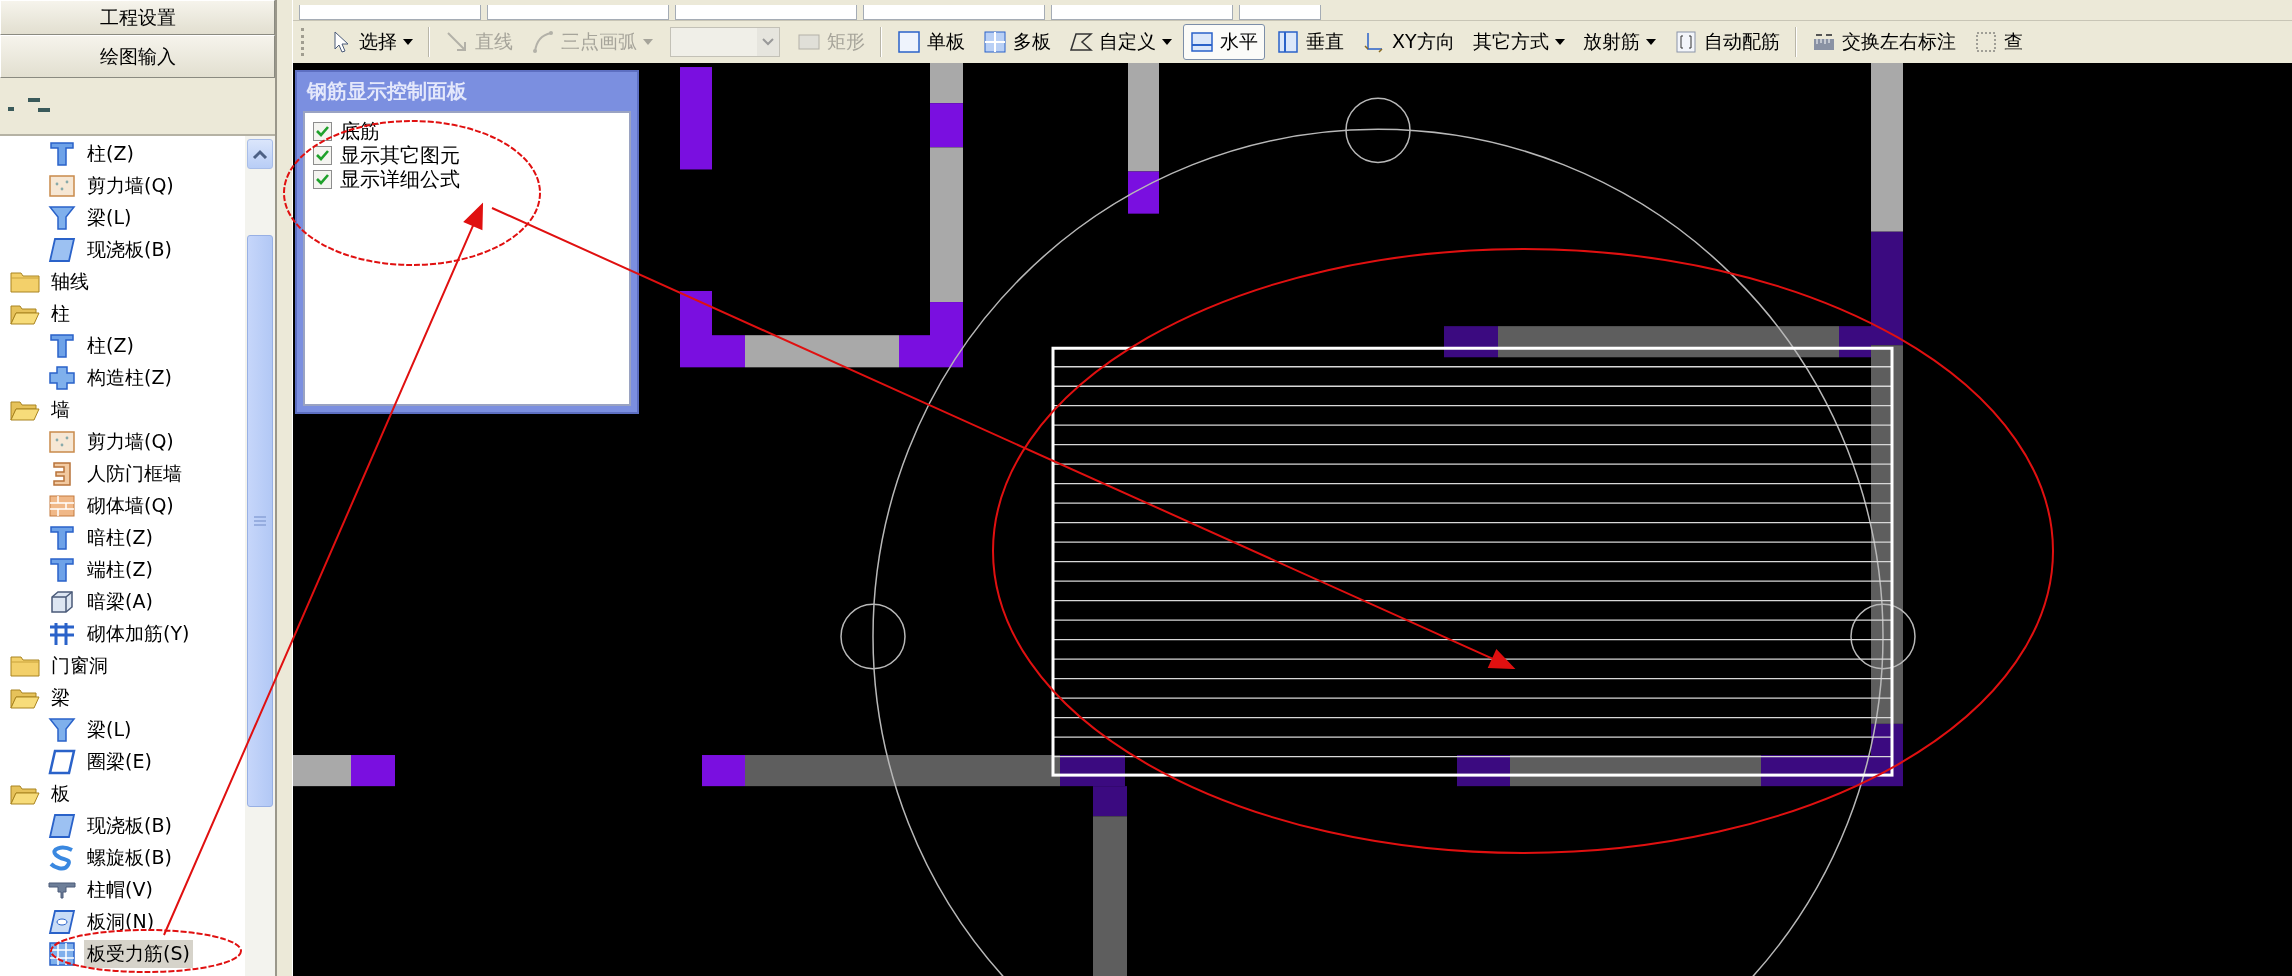 The height and width of the screenshot is (976, 2292). Describe the element at coordinates (1120, 42) in the screenshot. I see `toolbar-button: 自定义` at that location.